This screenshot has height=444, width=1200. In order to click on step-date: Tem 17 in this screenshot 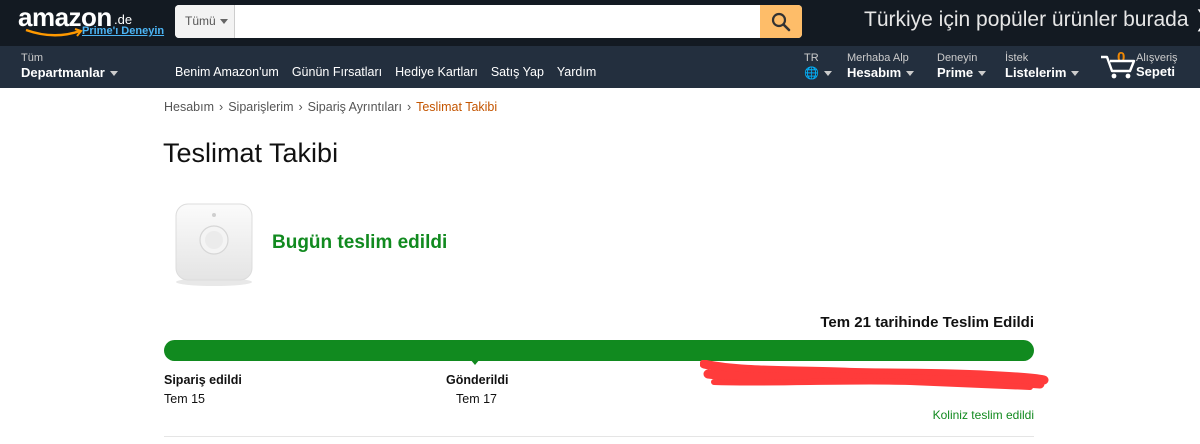, I will do `click(476, 399)`.